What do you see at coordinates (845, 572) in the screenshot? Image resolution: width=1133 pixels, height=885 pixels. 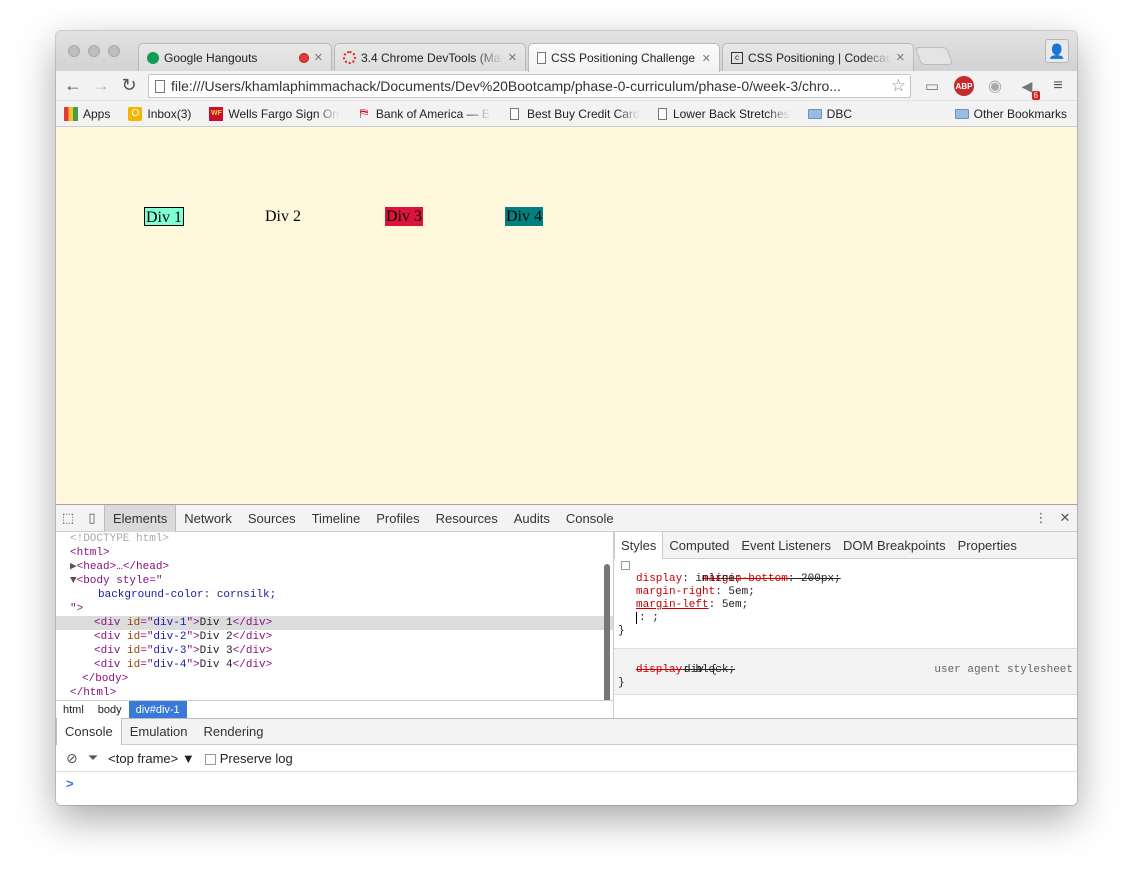 I see `css-property: margin-bottom: 200px;` at bounding box center [845, 572].